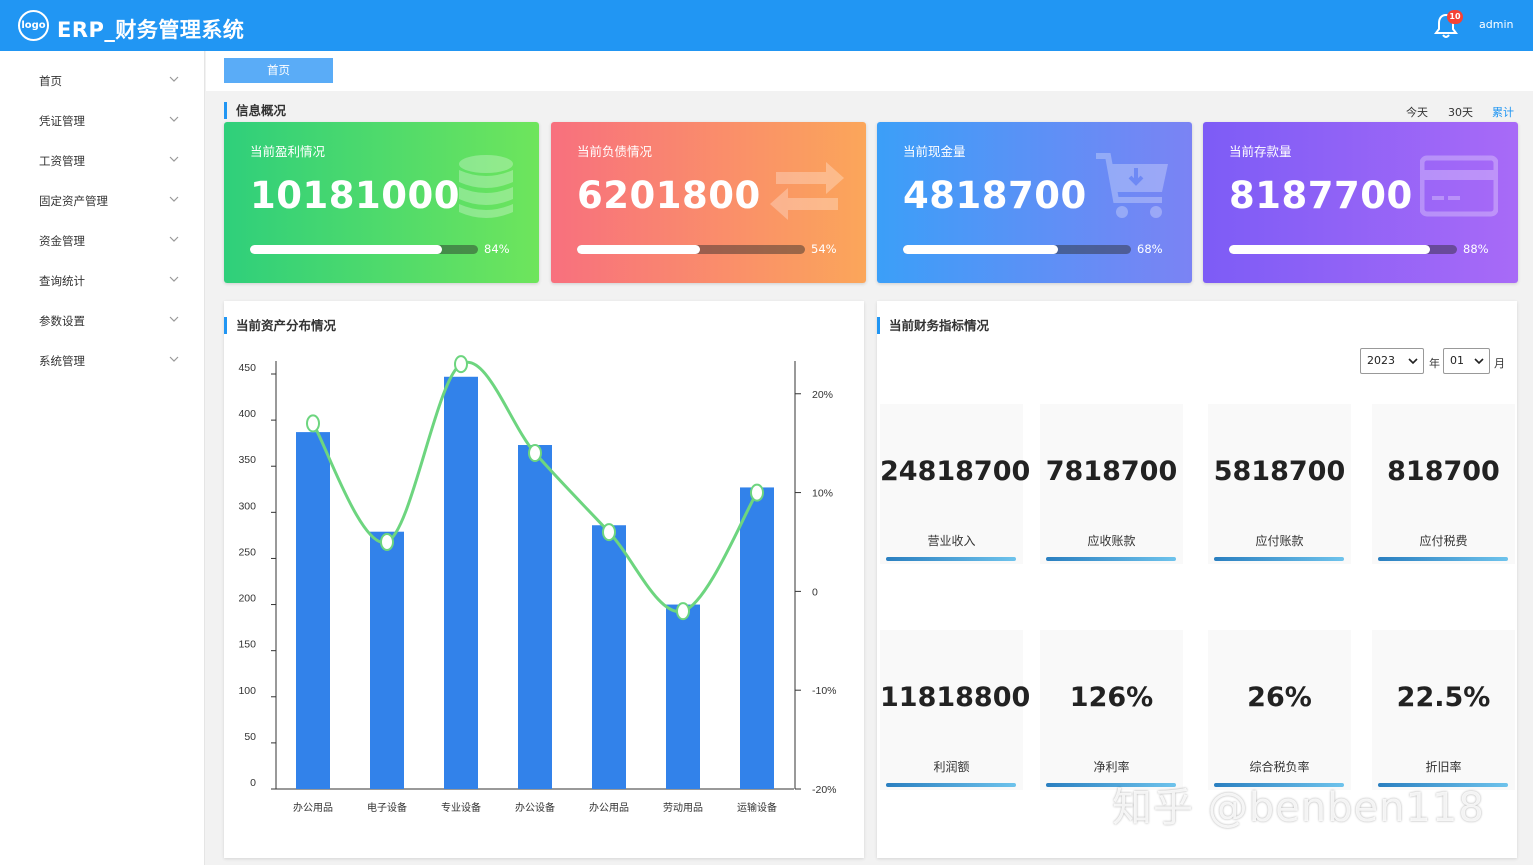  Describe the element at coordinates (934, 151) in the screenshot. I see `card-title: 当前现金量` at that location.